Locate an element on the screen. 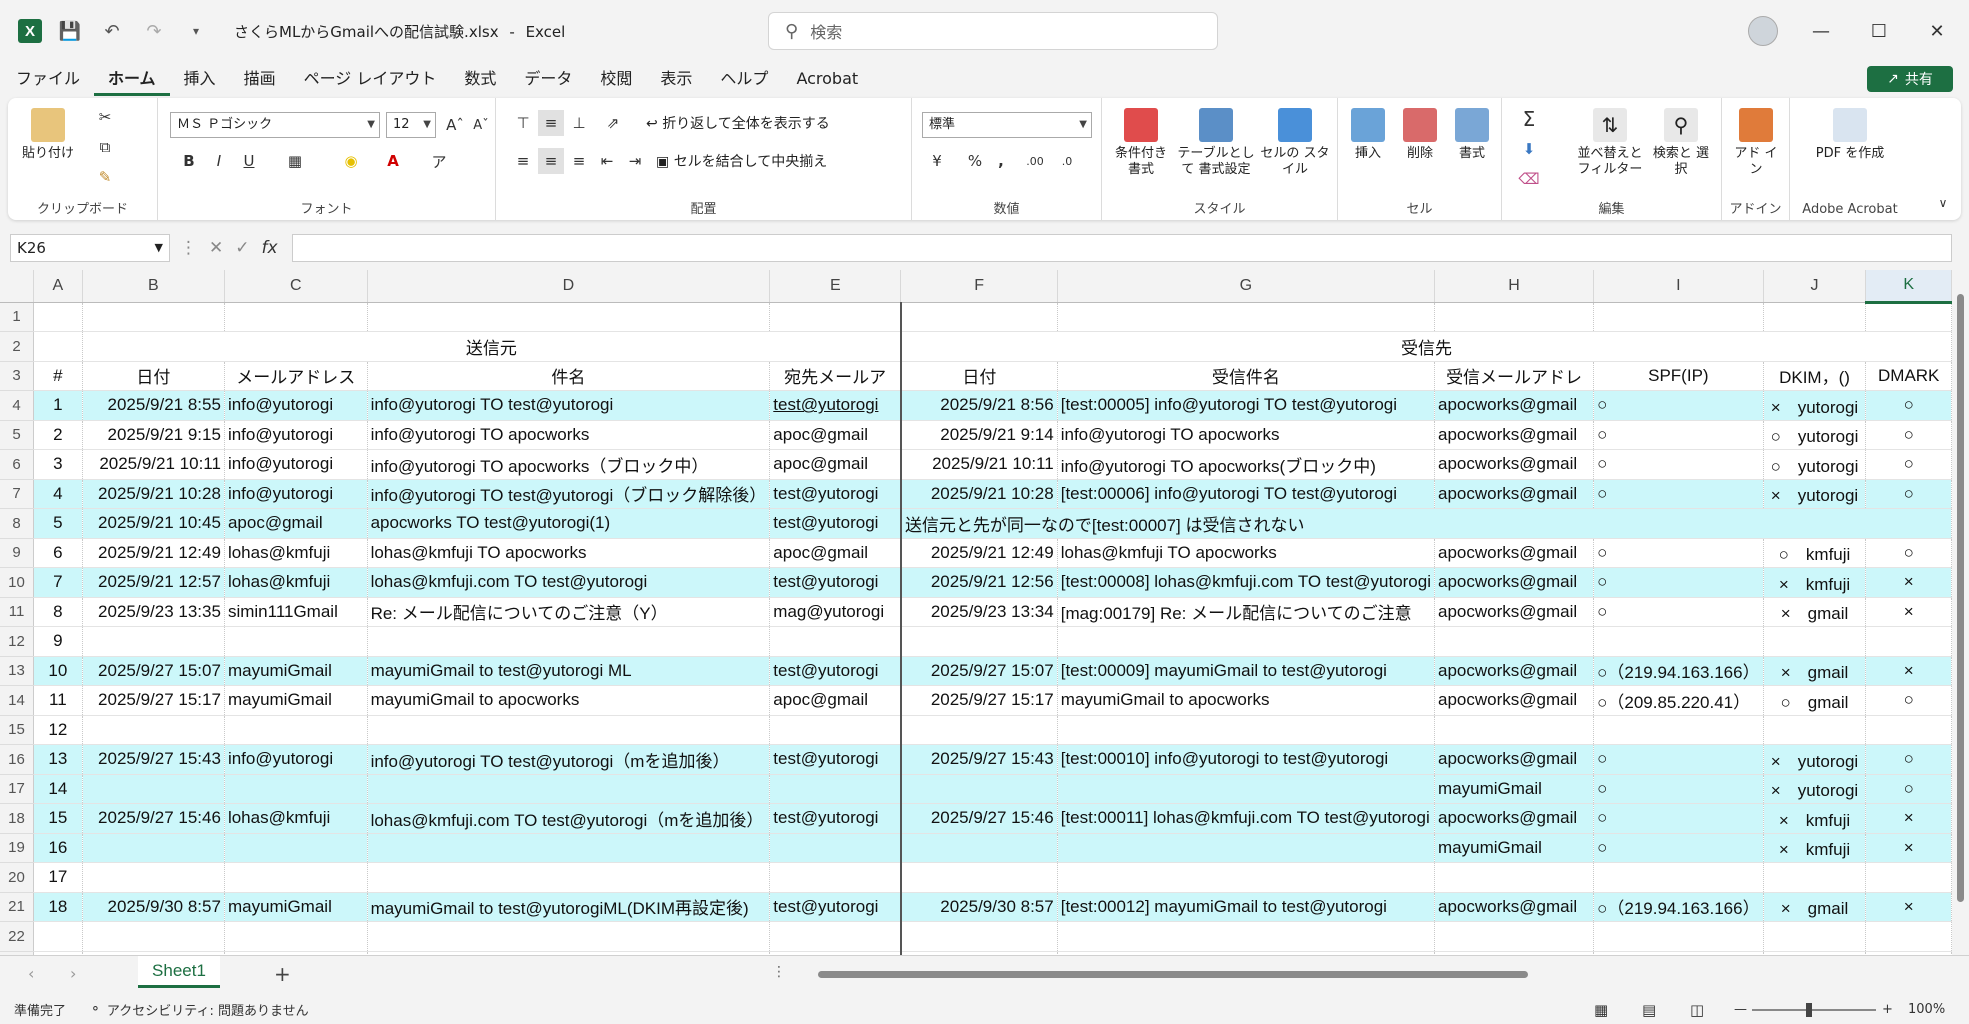 This screenshot has width=1969, height=1024. tab-page-layout: ページ レイアウト is located at coordinates (370, 79).